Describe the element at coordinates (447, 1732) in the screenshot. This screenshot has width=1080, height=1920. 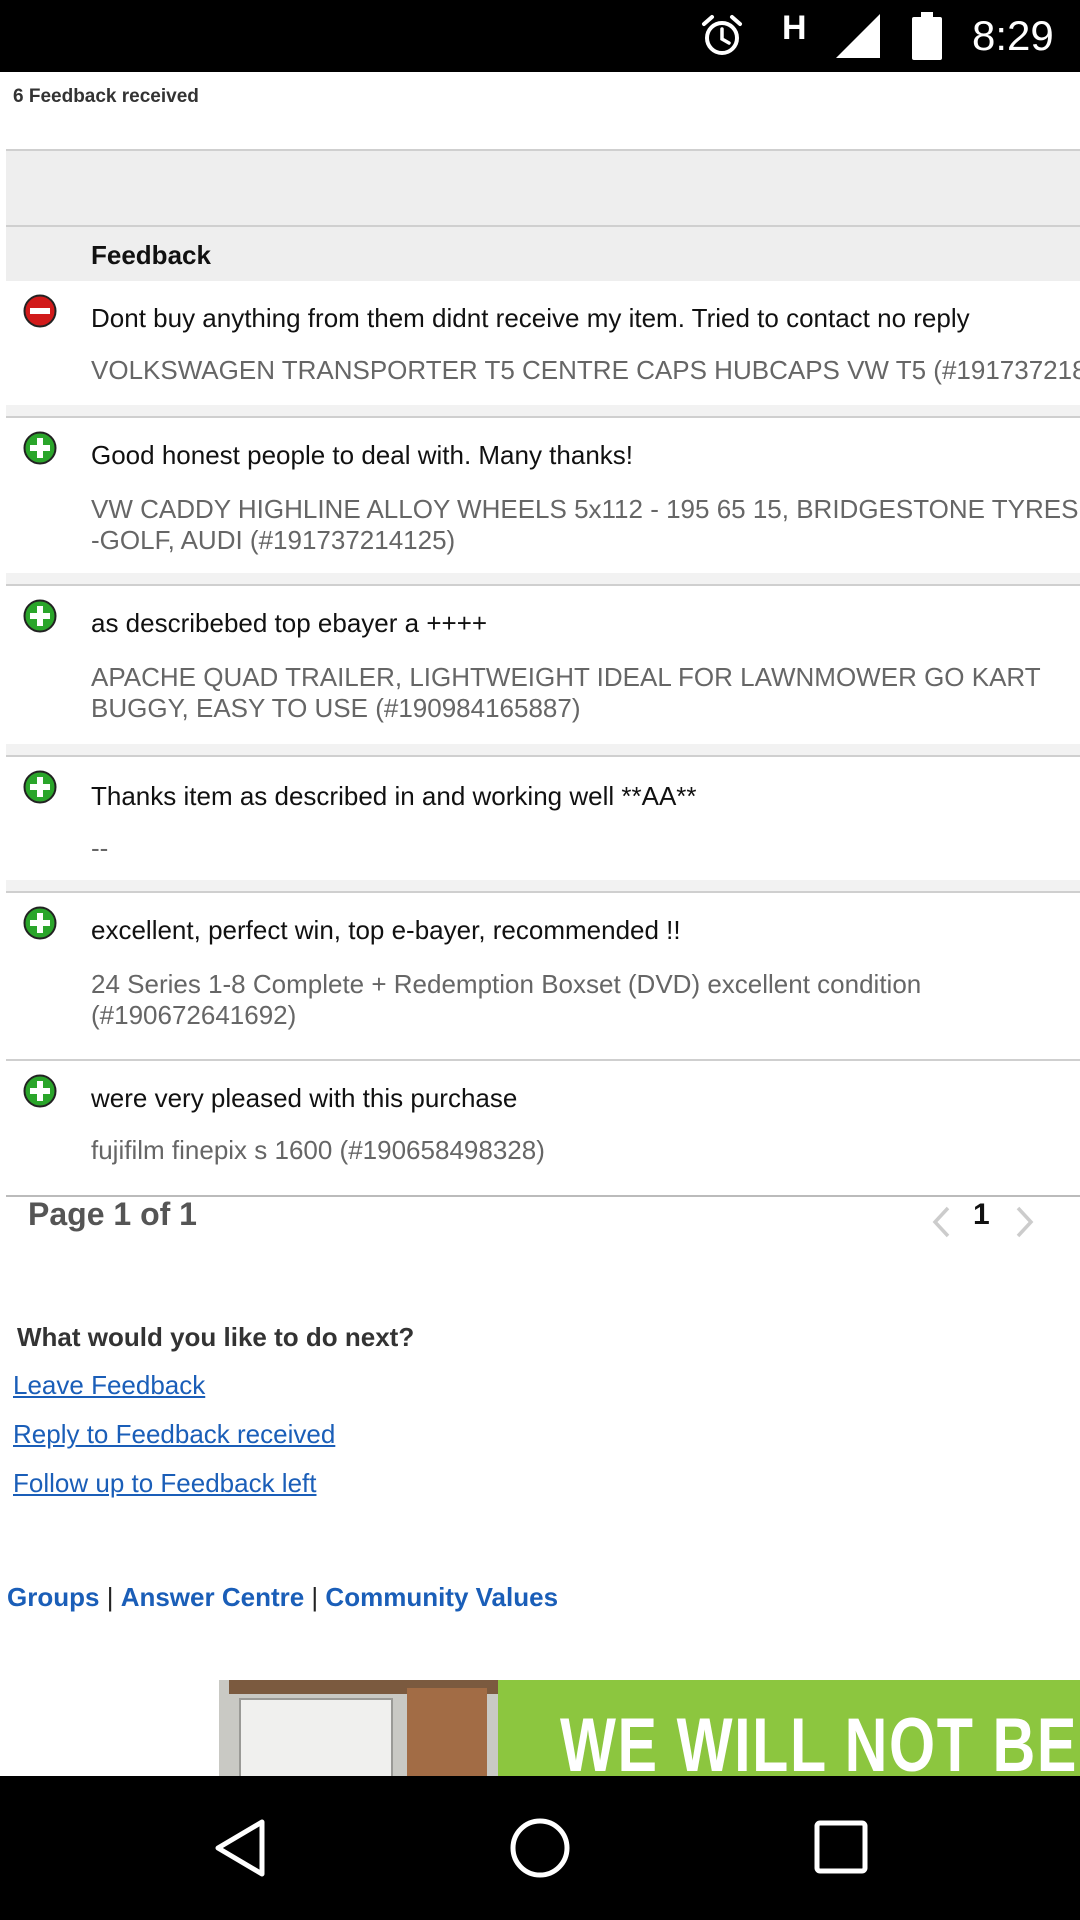
I see `ad-image-fence` at that location.